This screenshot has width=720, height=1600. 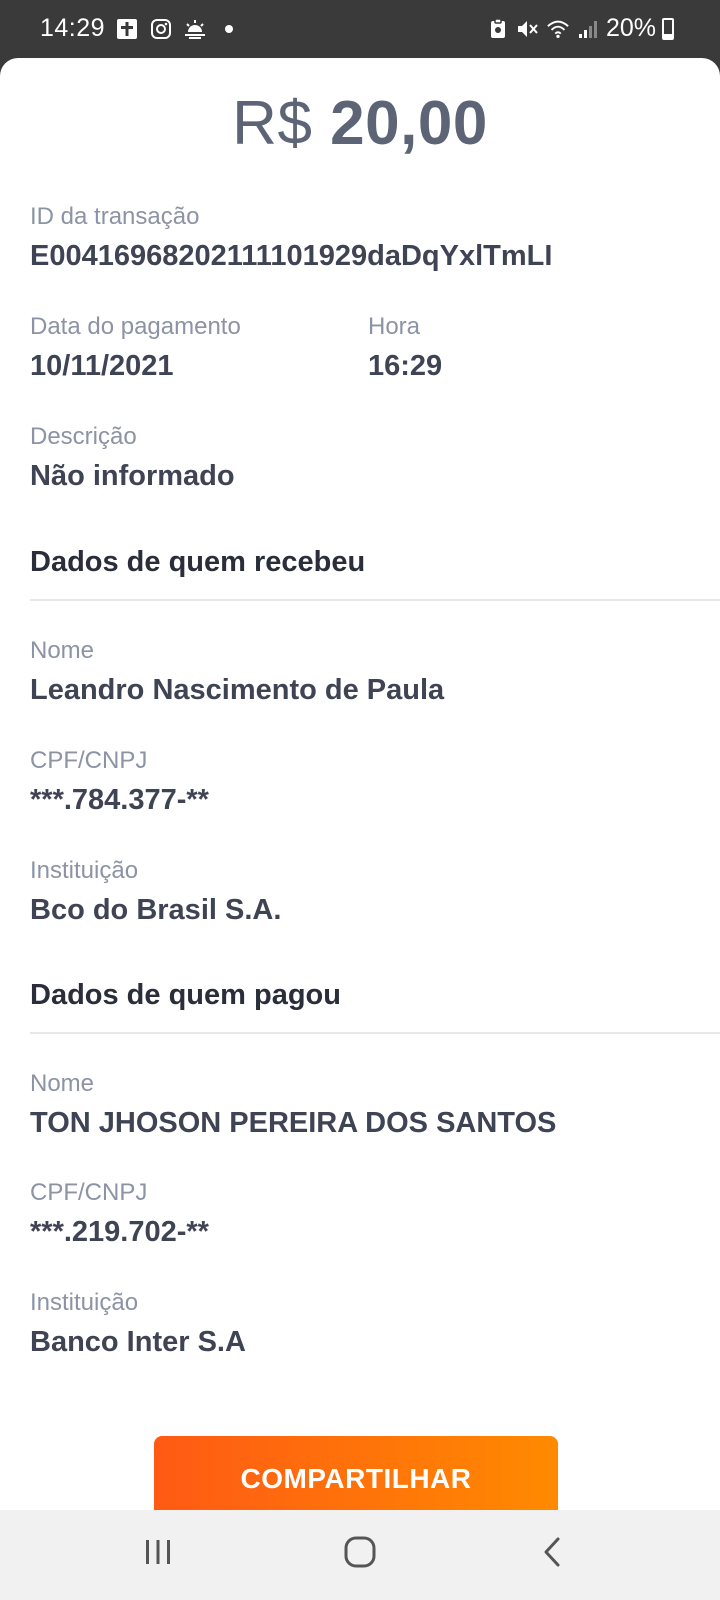 I want to click on signal-icon, so click(x=588, y=29).